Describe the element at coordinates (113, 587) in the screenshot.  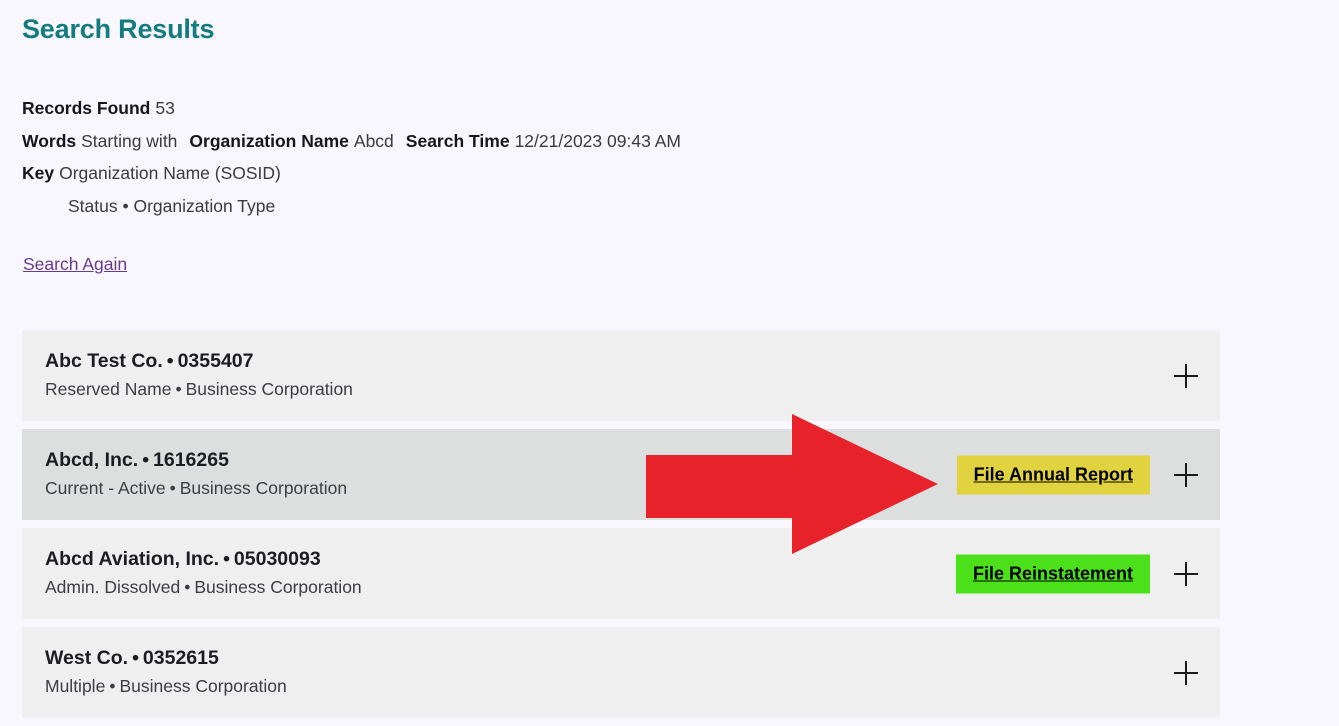
I see `result-status: Admin. Dissolved` at that location.